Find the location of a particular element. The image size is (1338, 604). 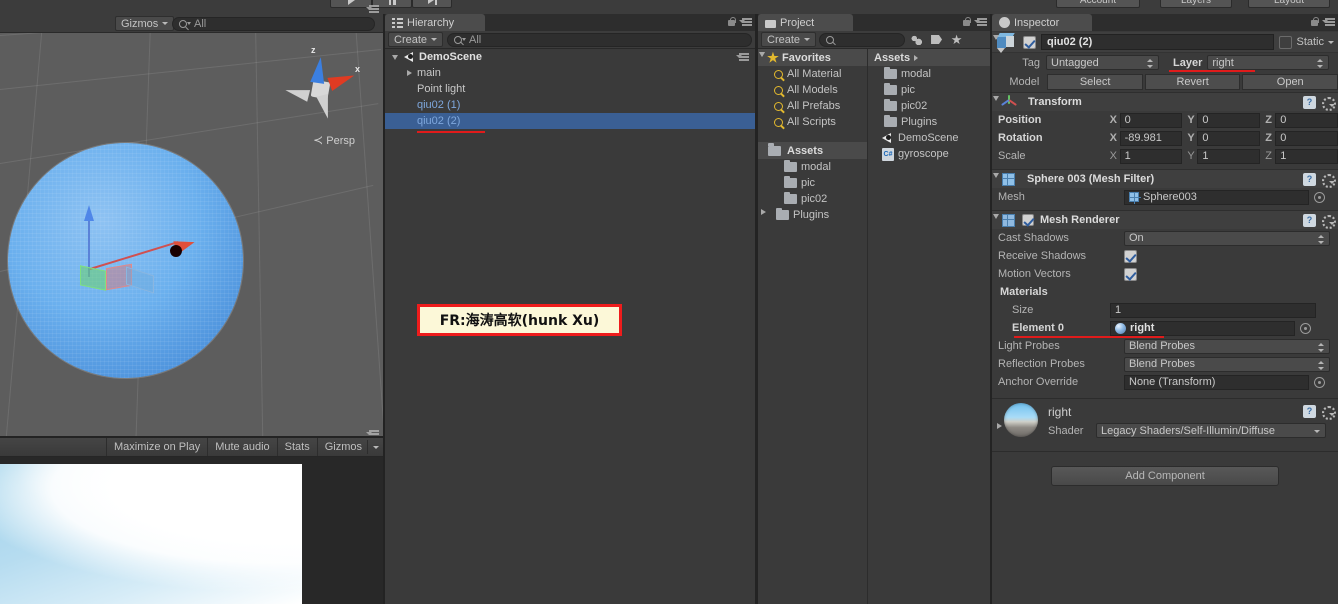

anchor-override-field: None (Transform) is located at coordinates (1216, 382).